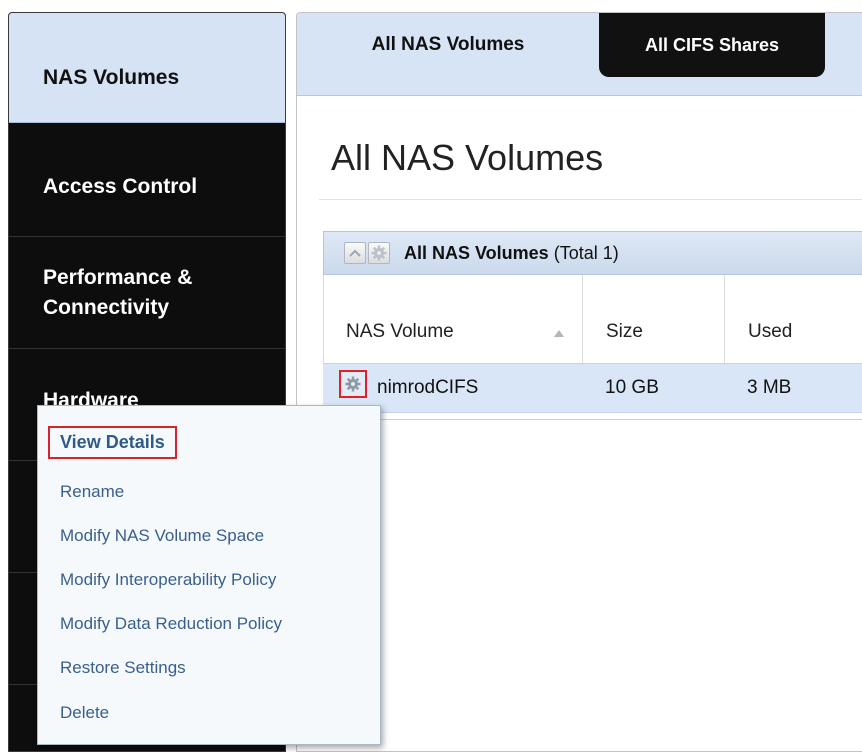 This screenshot has height=752, width=862. Describe the element at coordinates (586, 253) in the screenshot. I see `grid-total: (Total 1)` at that location.